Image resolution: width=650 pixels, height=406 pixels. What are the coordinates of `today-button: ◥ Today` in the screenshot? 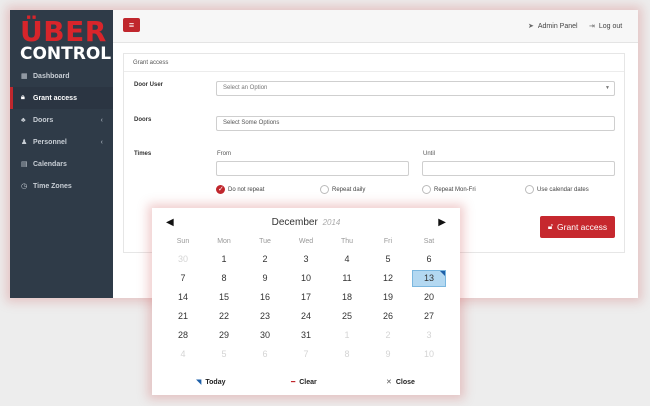 It's located at (211, 382).